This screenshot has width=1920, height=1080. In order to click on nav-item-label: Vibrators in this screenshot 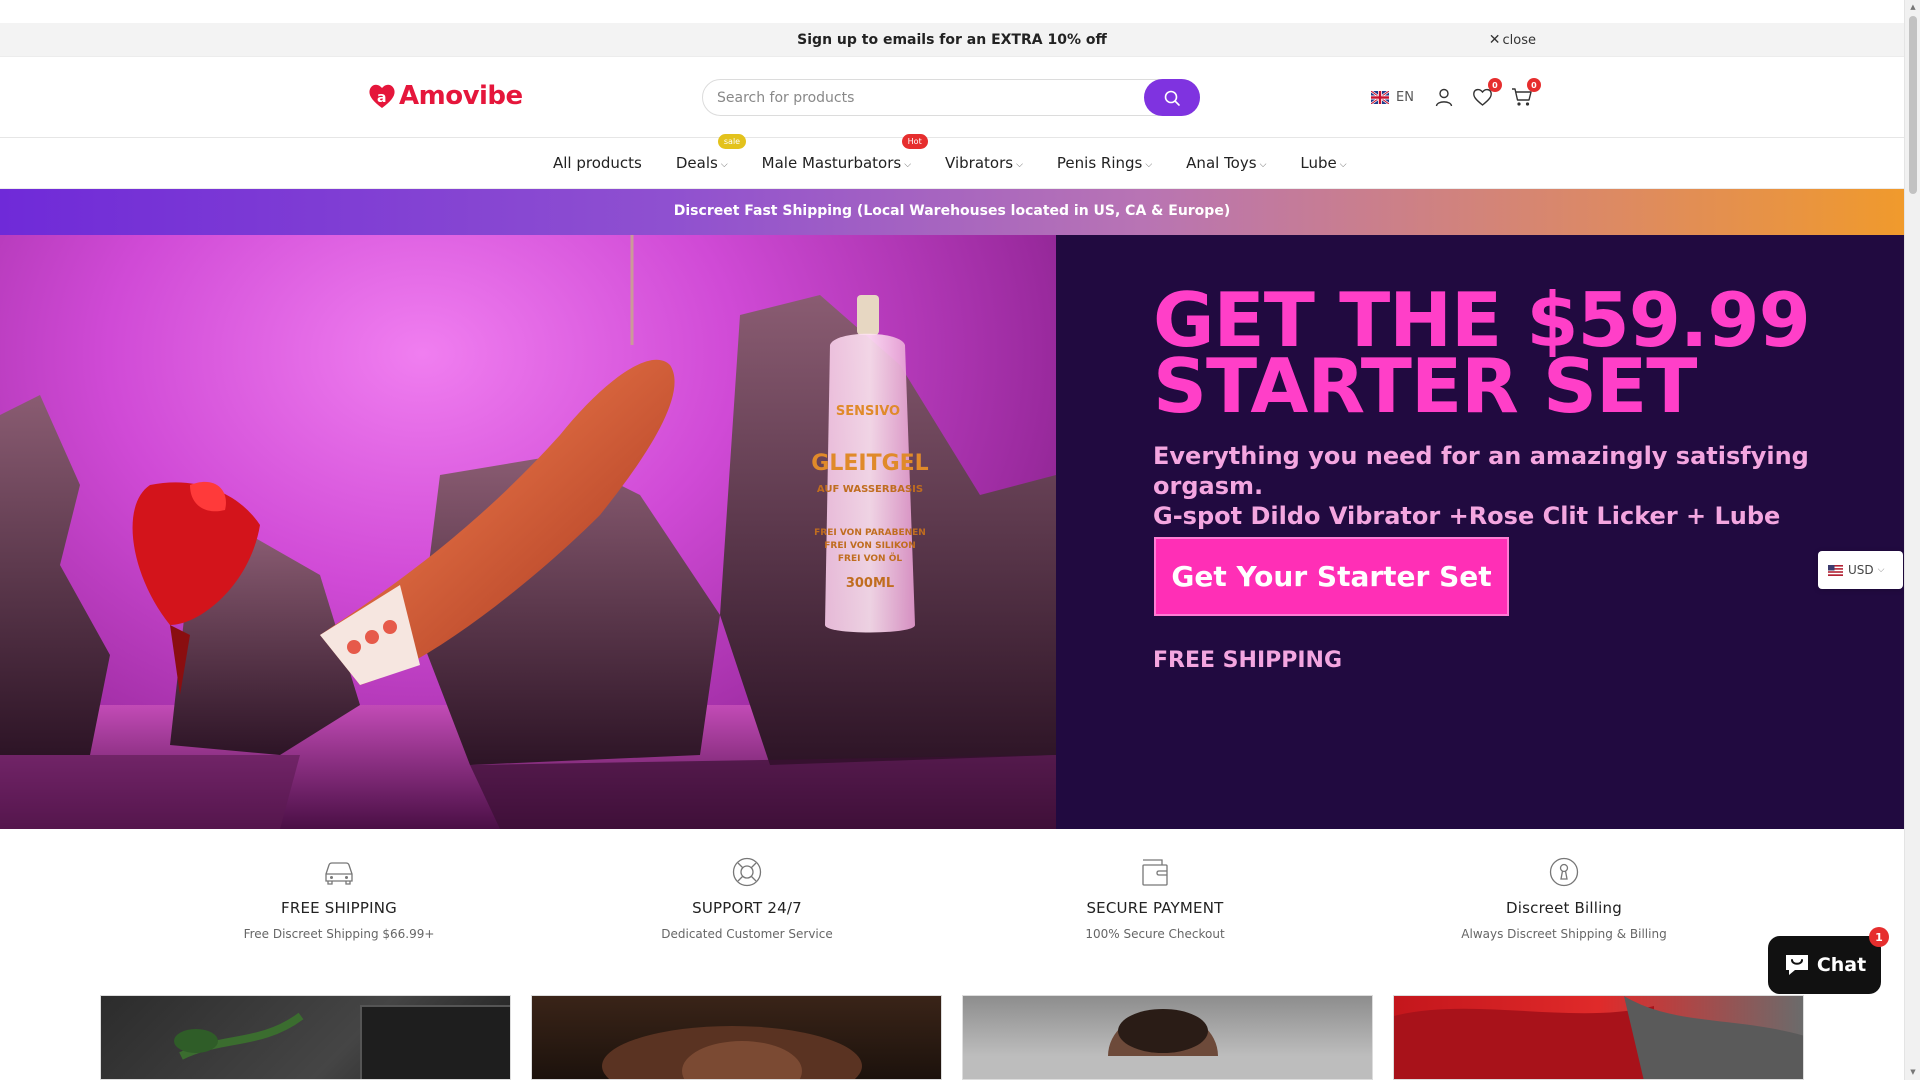, I will do `click(979, 163)`.